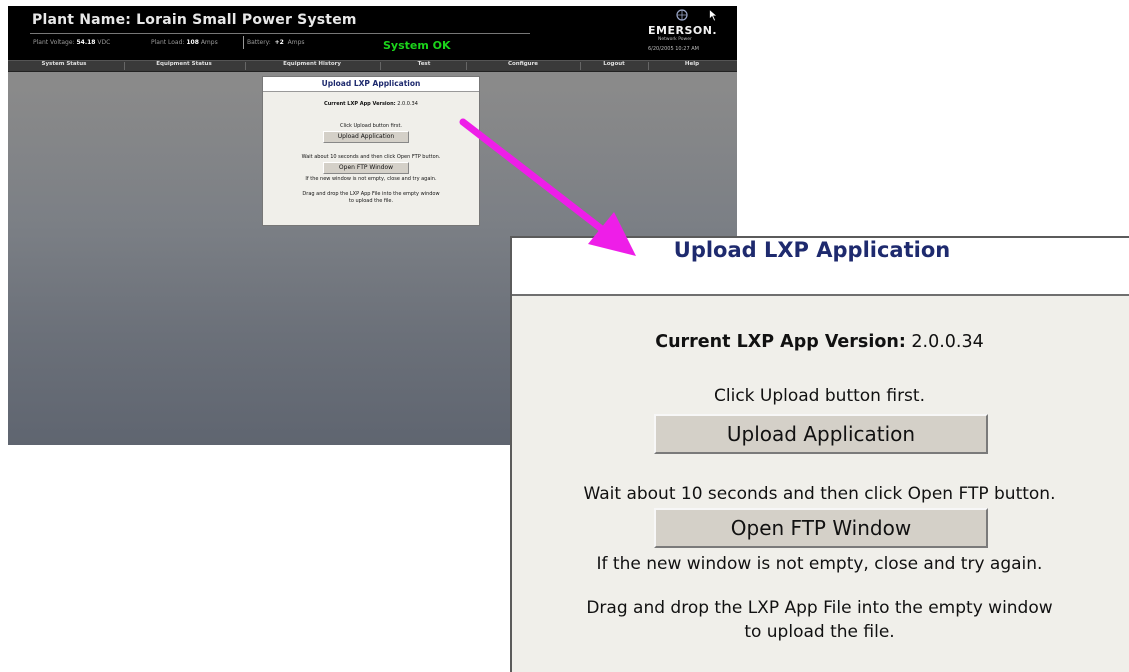  I want to click on step1-text-small: Click Upload button first., so click(371, 126).